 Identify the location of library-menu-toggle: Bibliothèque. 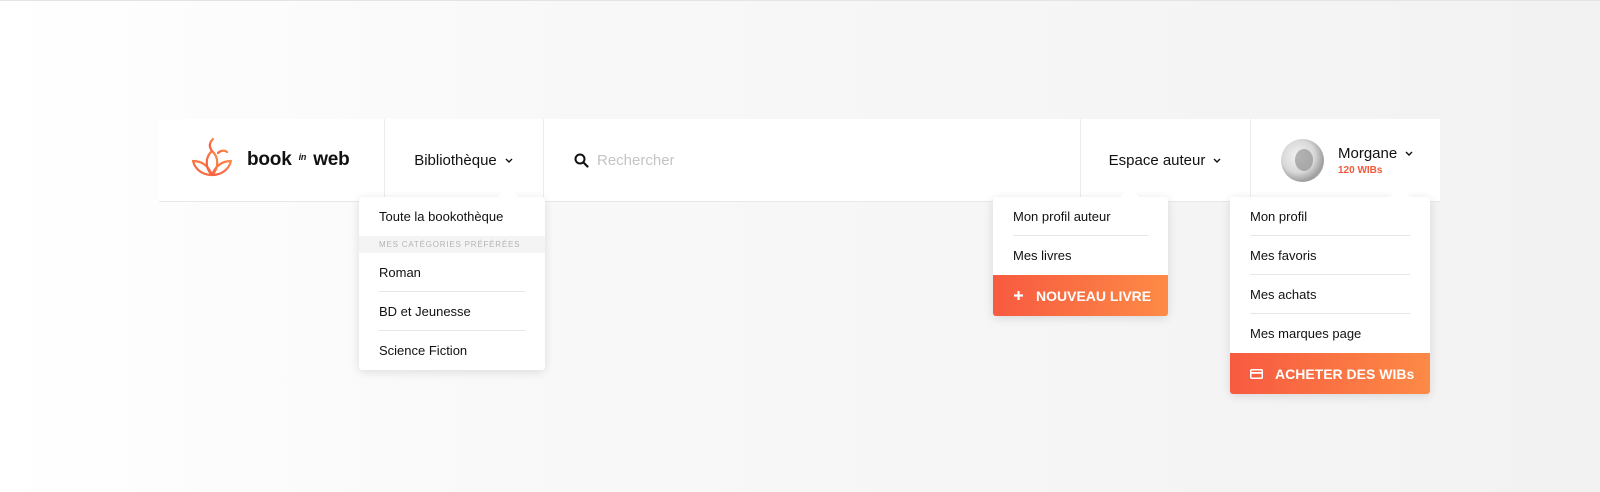
(464, 160).